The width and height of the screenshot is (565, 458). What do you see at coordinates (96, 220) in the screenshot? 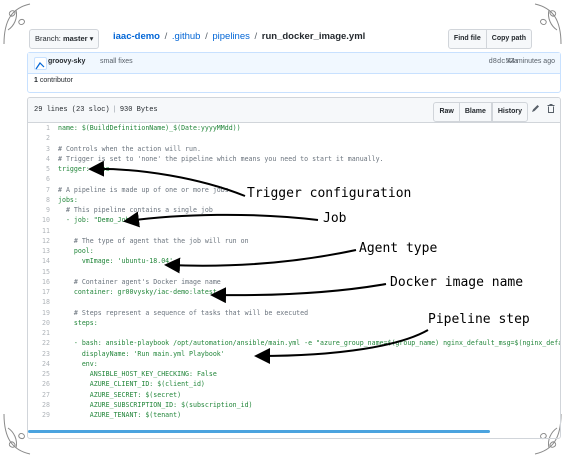
I see `code-line: - job: "Demo_Job"` at bounding box center [96, 220].